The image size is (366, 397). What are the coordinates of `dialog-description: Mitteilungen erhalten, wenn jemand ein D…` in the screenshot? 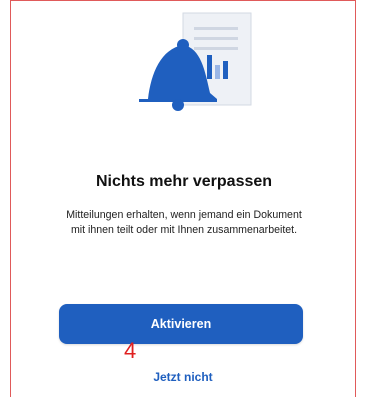 It's located at (184, 222).